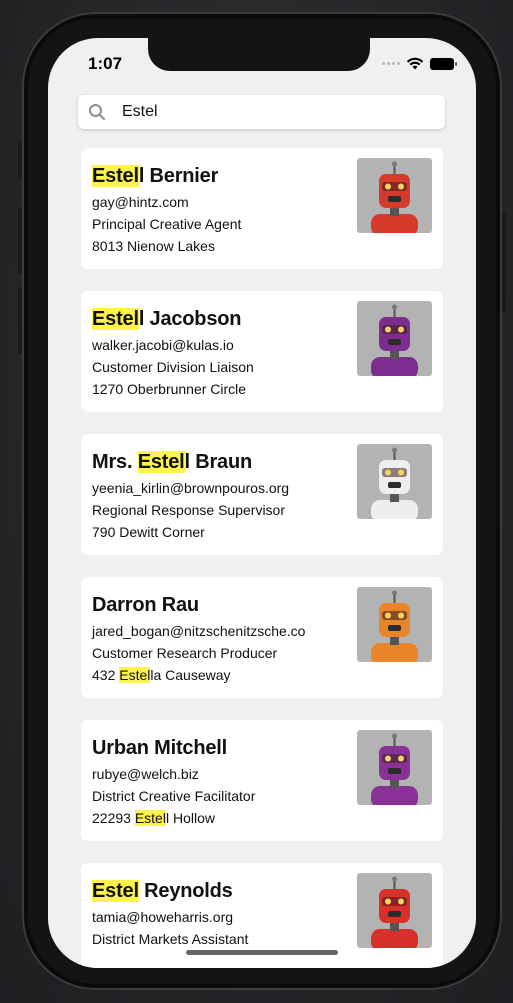  What do you see at coordinates (415, 63) in the screenshot?
I see `wifi-icon` at bounding box center [415, 63].